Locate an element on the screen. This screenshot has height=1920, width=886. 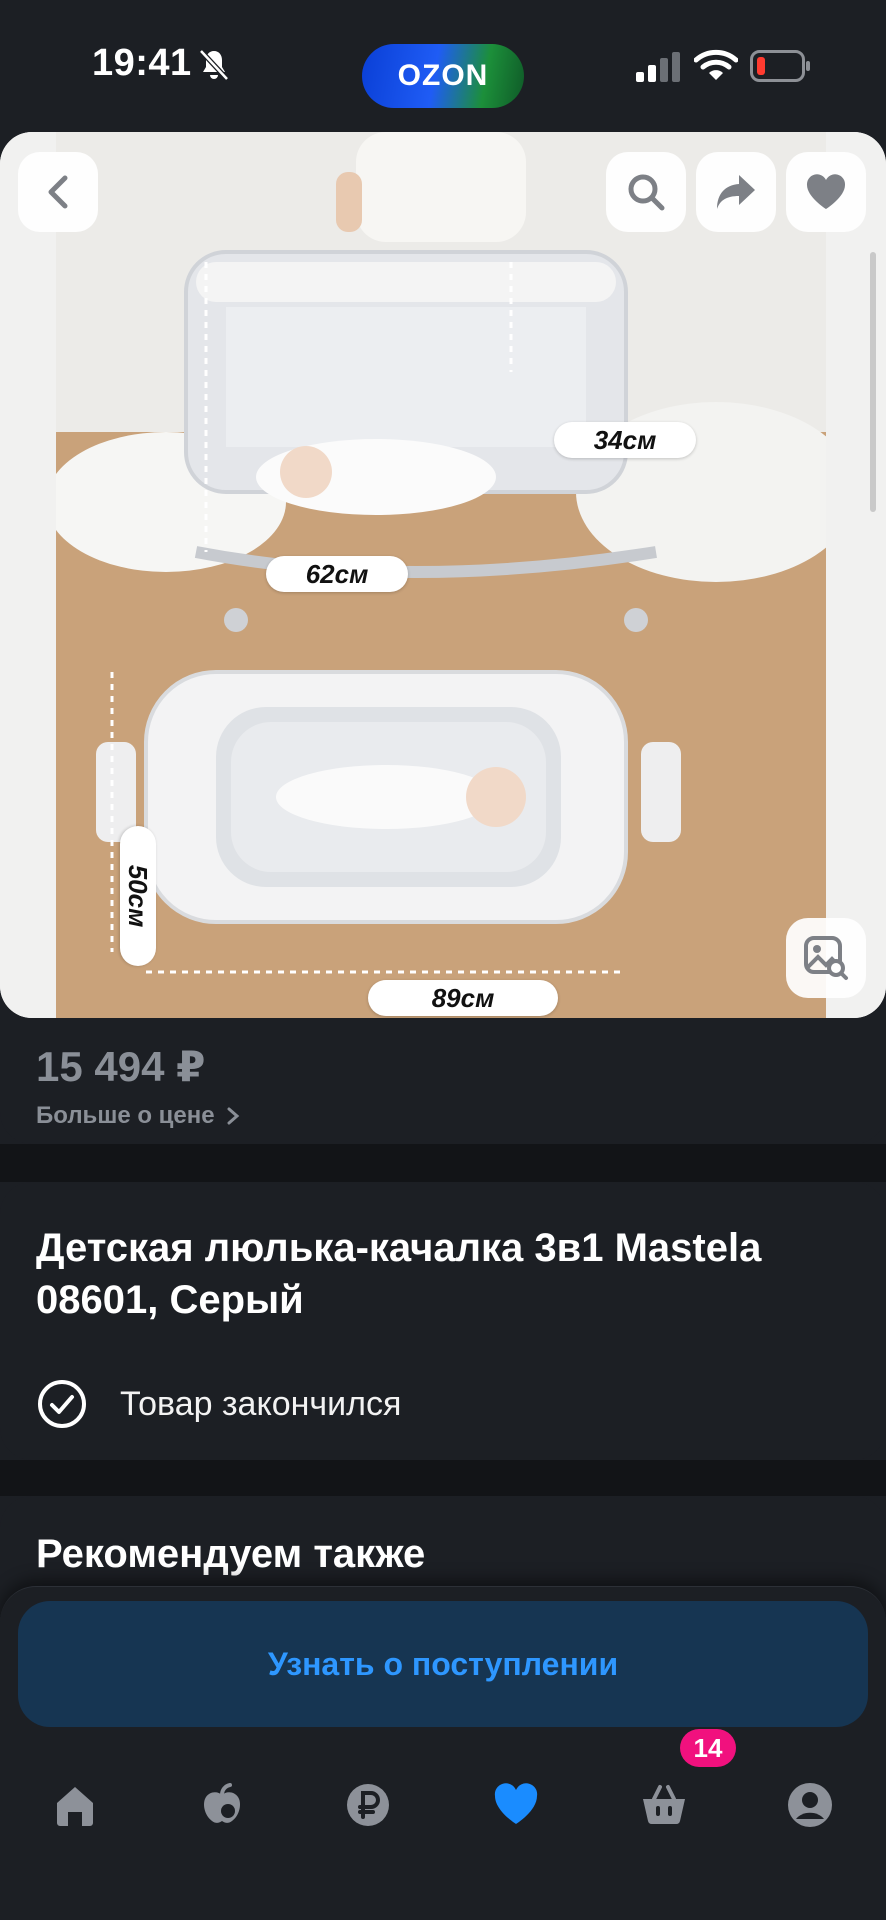
check-circle-icon is located at coordinates (62, 1404).